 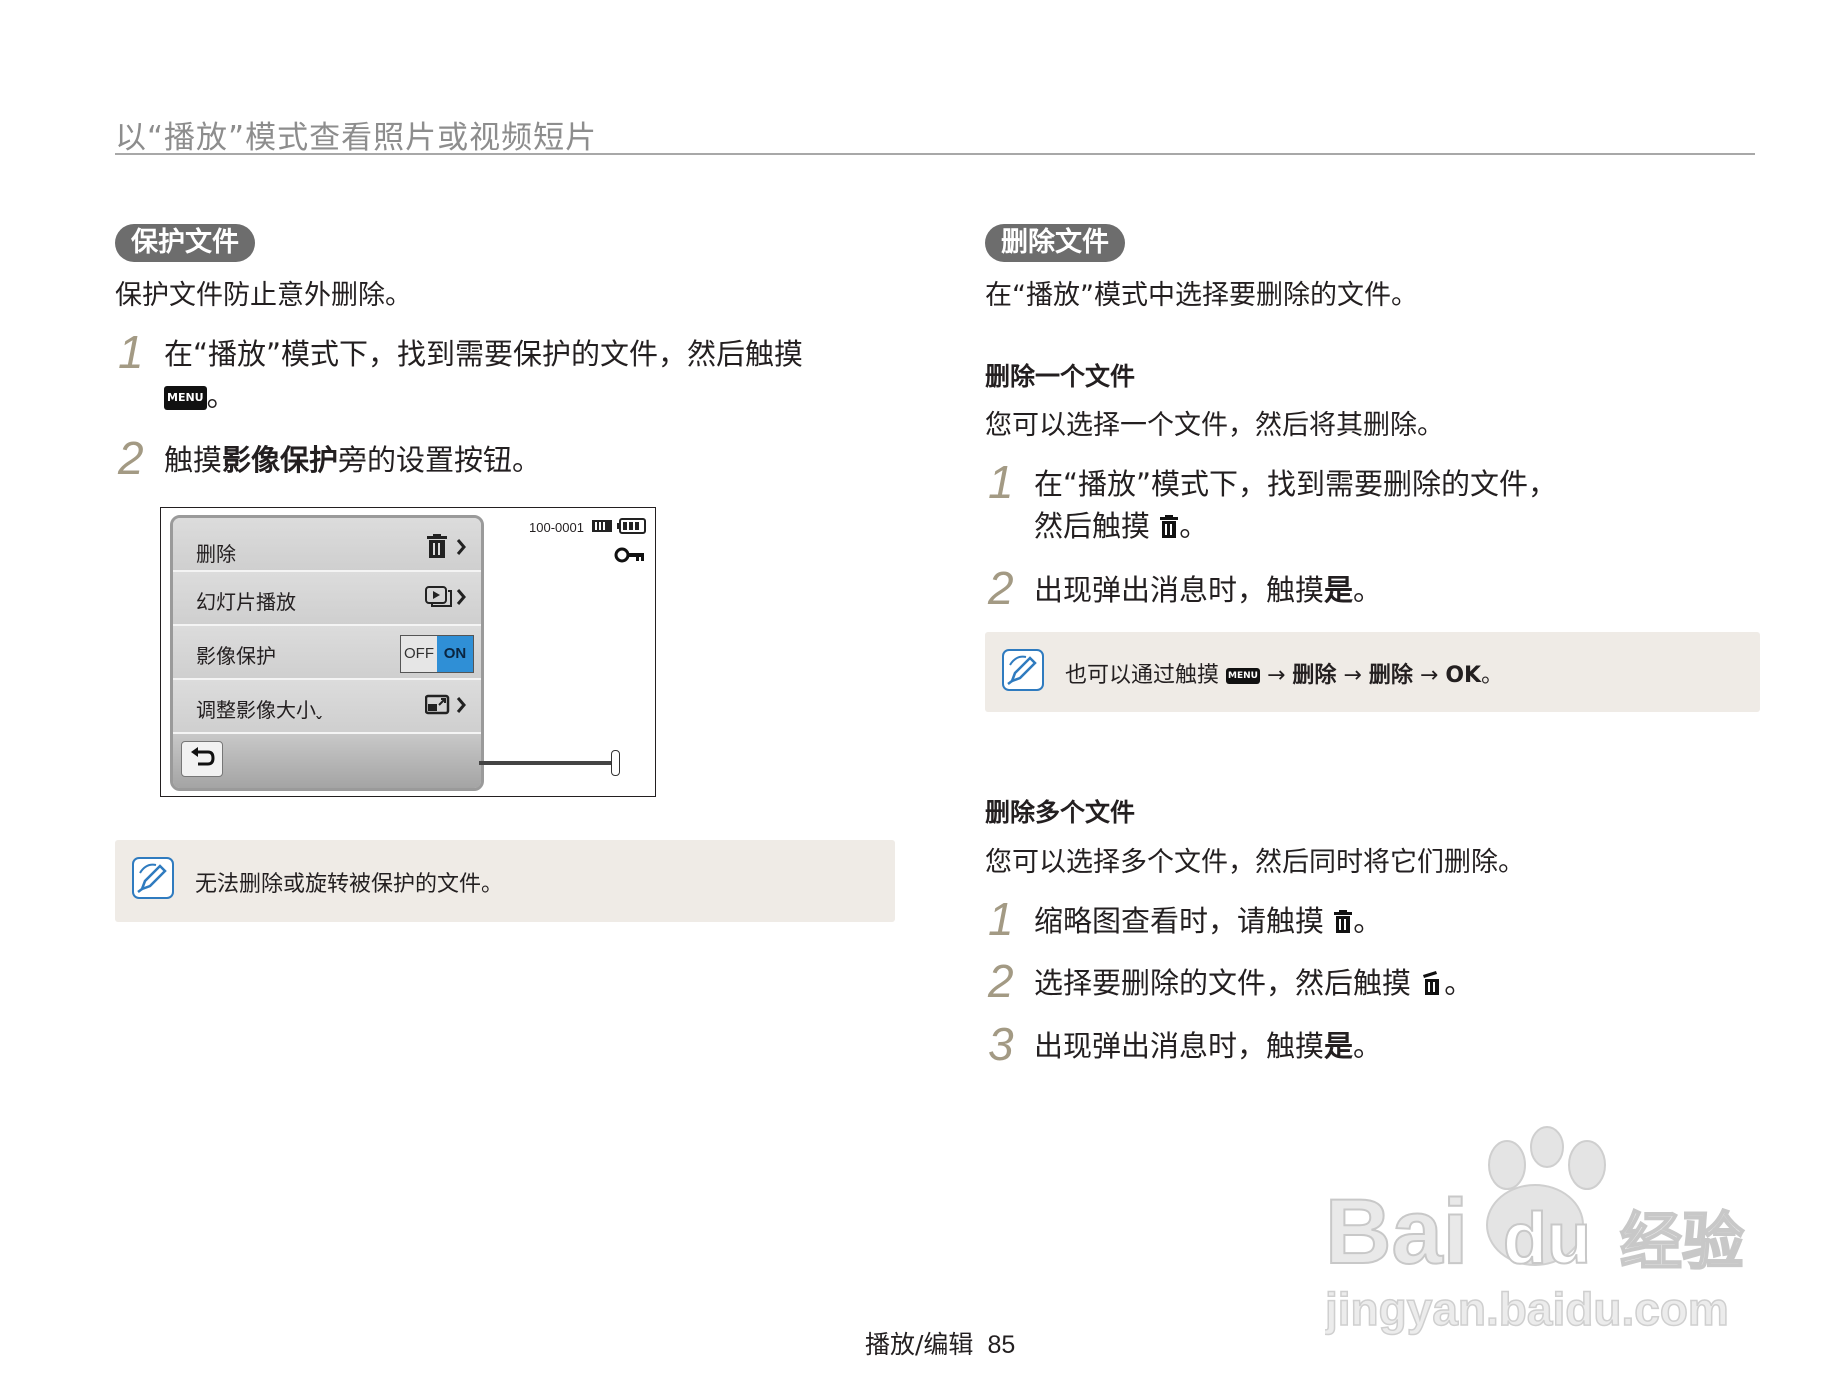 I want to click on step-number: 3, so click(x=1001, y=1044).